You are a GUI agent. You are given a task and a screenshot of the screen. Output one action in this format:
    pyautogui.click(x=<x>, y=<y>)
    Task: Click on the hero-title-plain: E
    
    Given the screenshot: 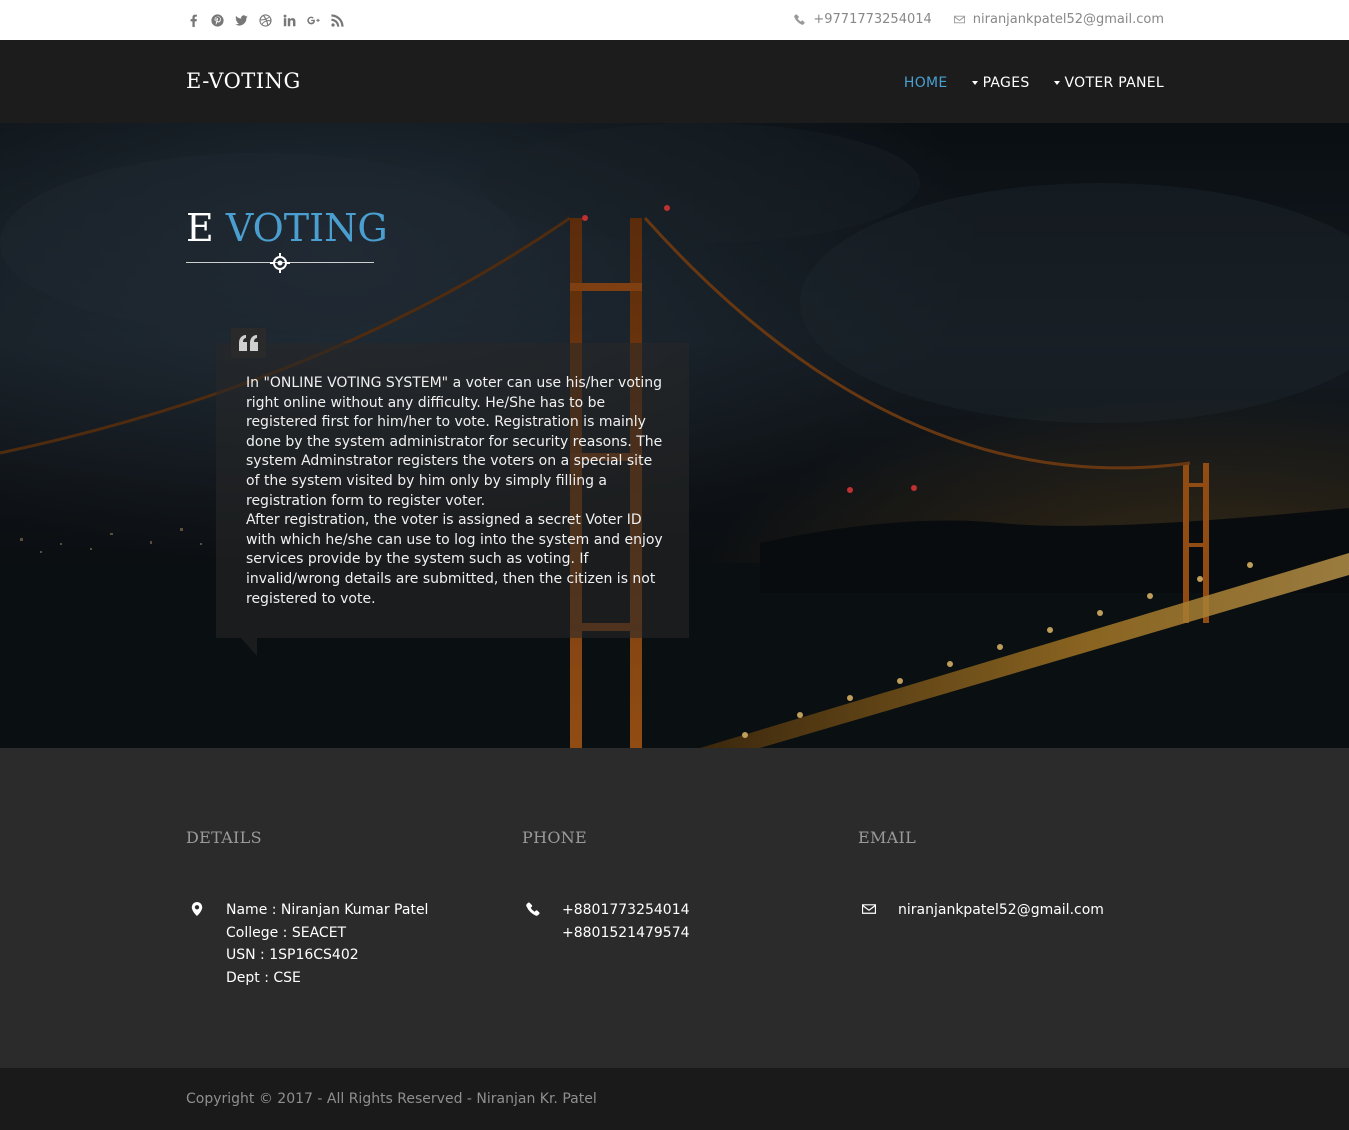 What is the action you would take?
    pyautogui.click(x=200, y=228)
    